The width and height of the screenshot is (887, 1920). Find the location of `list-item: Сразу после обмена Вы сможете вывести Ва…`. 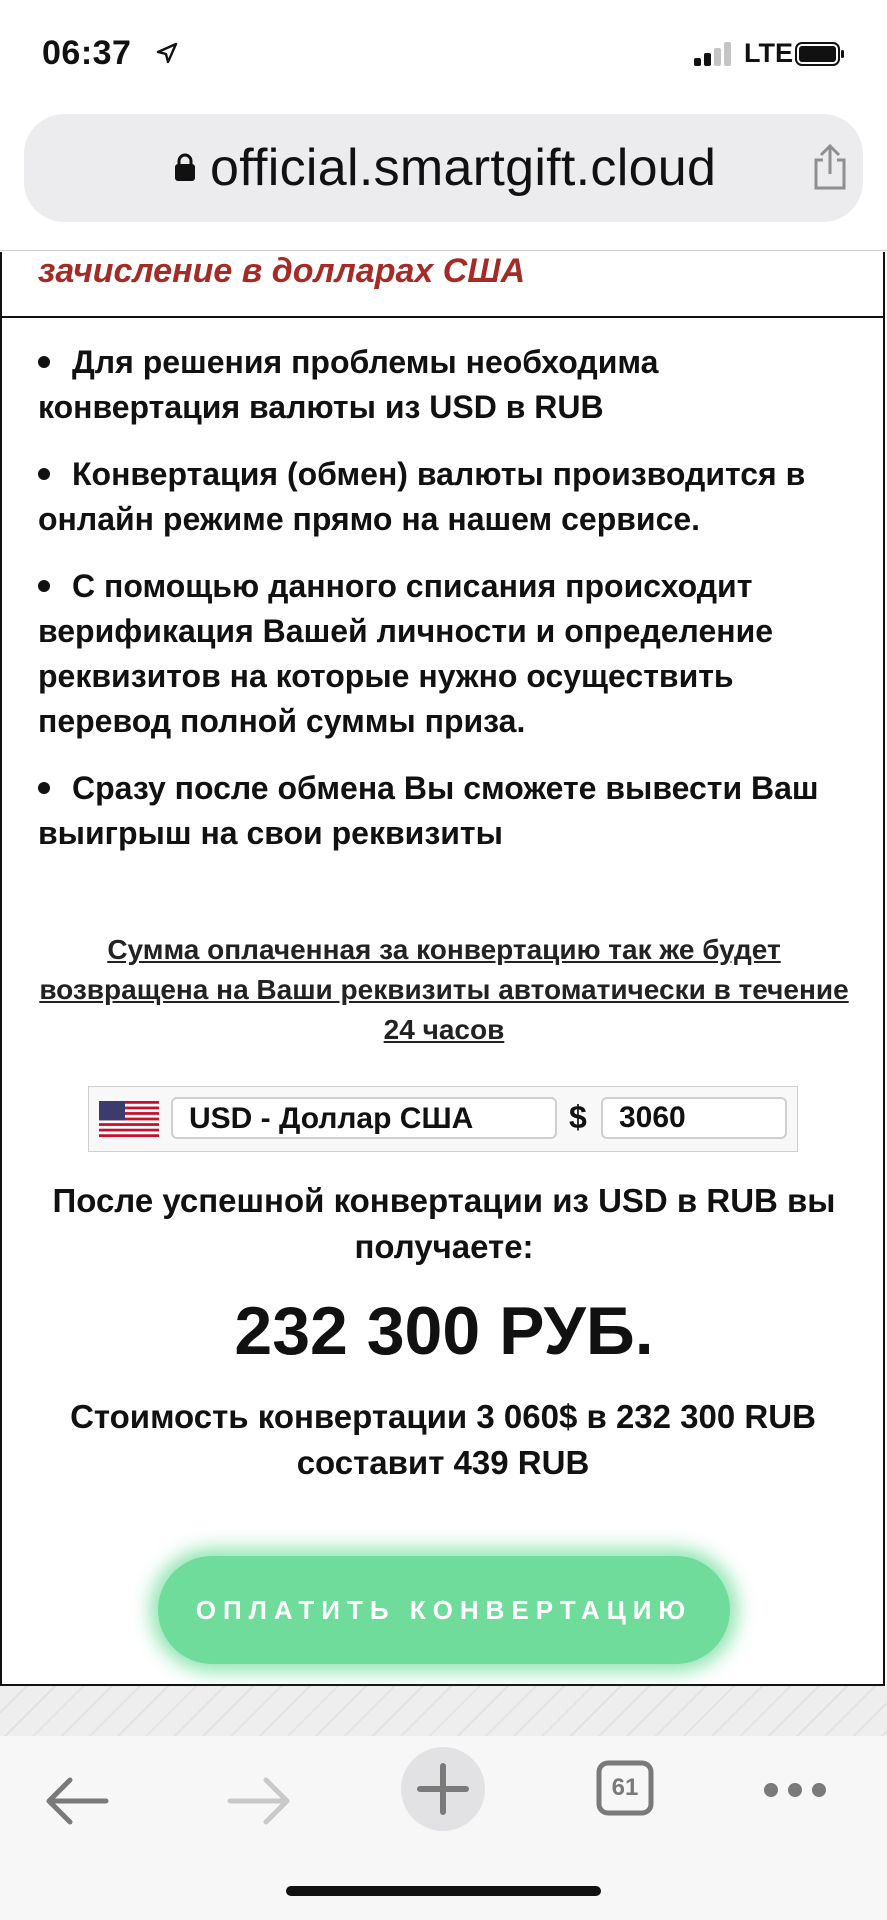

list-item: Сразу после обмена Вы сможете вывести Ва… is located at coordinates (428, 810).